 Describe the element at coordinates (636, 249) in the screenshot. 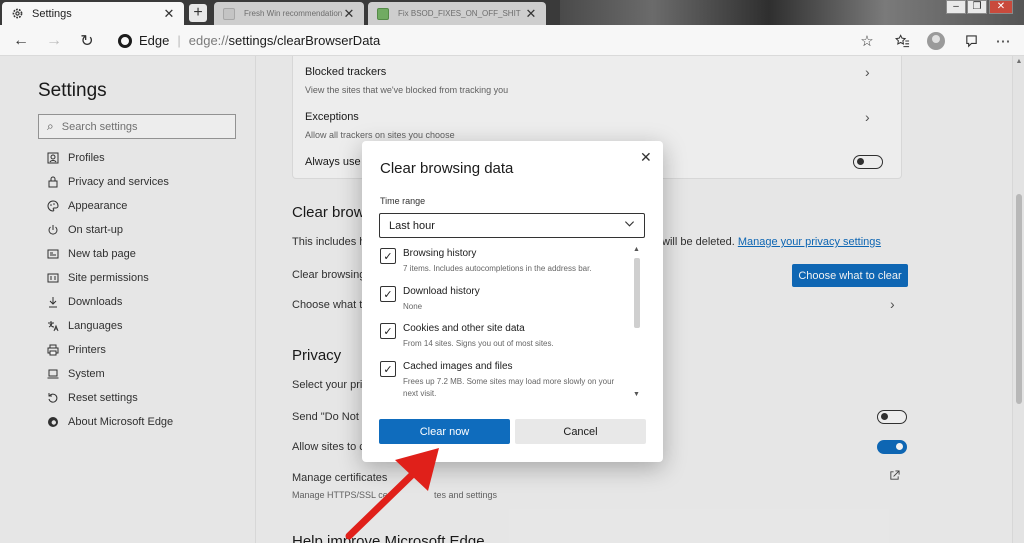

I see `scroll-up-icon: ▲` at that location.